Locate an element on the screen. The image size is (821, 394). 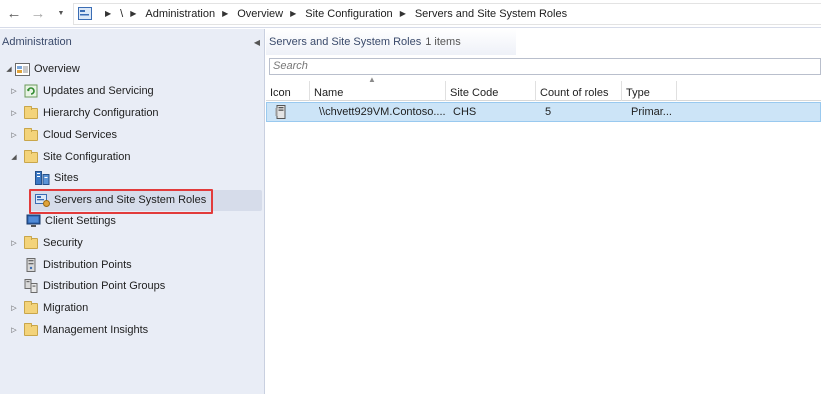
tree-item-label: Management Insights is located at coordinates (96, 330).